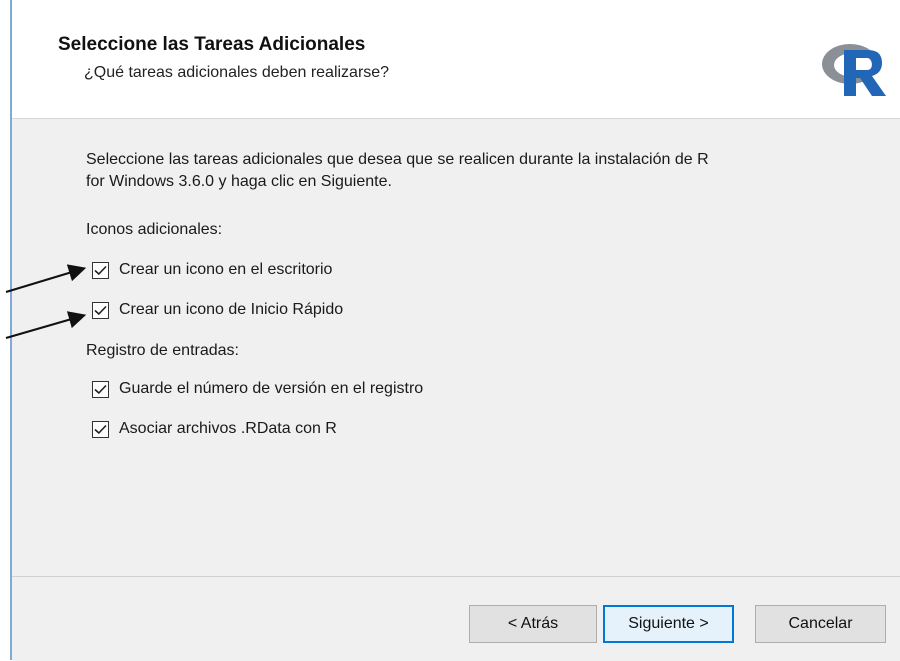 This screenshot has width=900, height=661. I want to click on group-label-icons: Iconos adicionales:, so click(154, 229).